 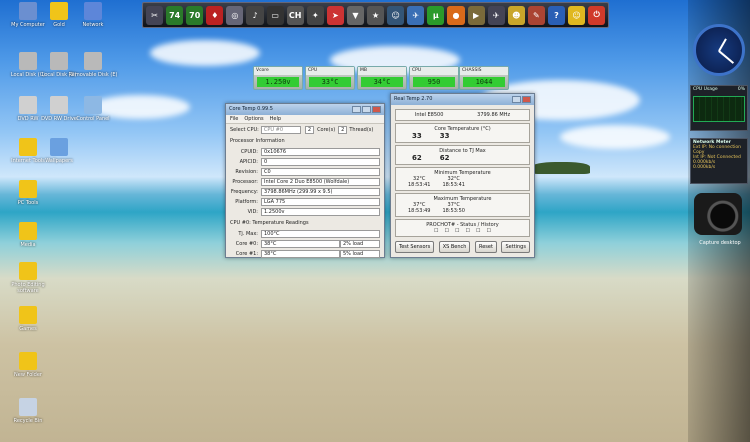 What do you see at coordinates (484, 71) in the screenshot?
I see `sensor-title: CHASSIS` at bounding box center [484, 71].